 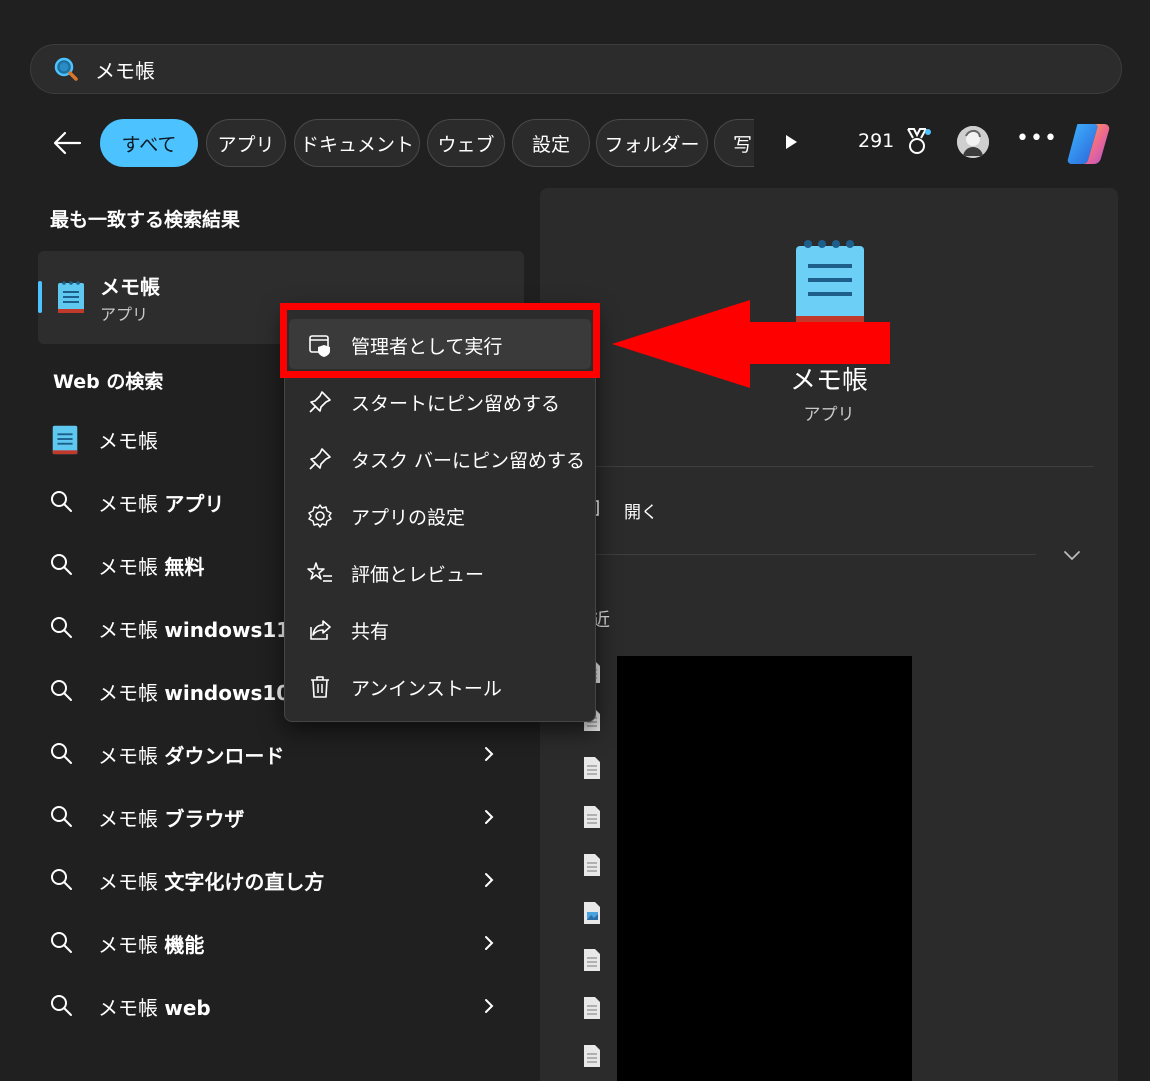 What do you see at coordinates (227, 629) in the screenshot?
I see `web-result-suffix: windows11` at bounding box center [227, 629].